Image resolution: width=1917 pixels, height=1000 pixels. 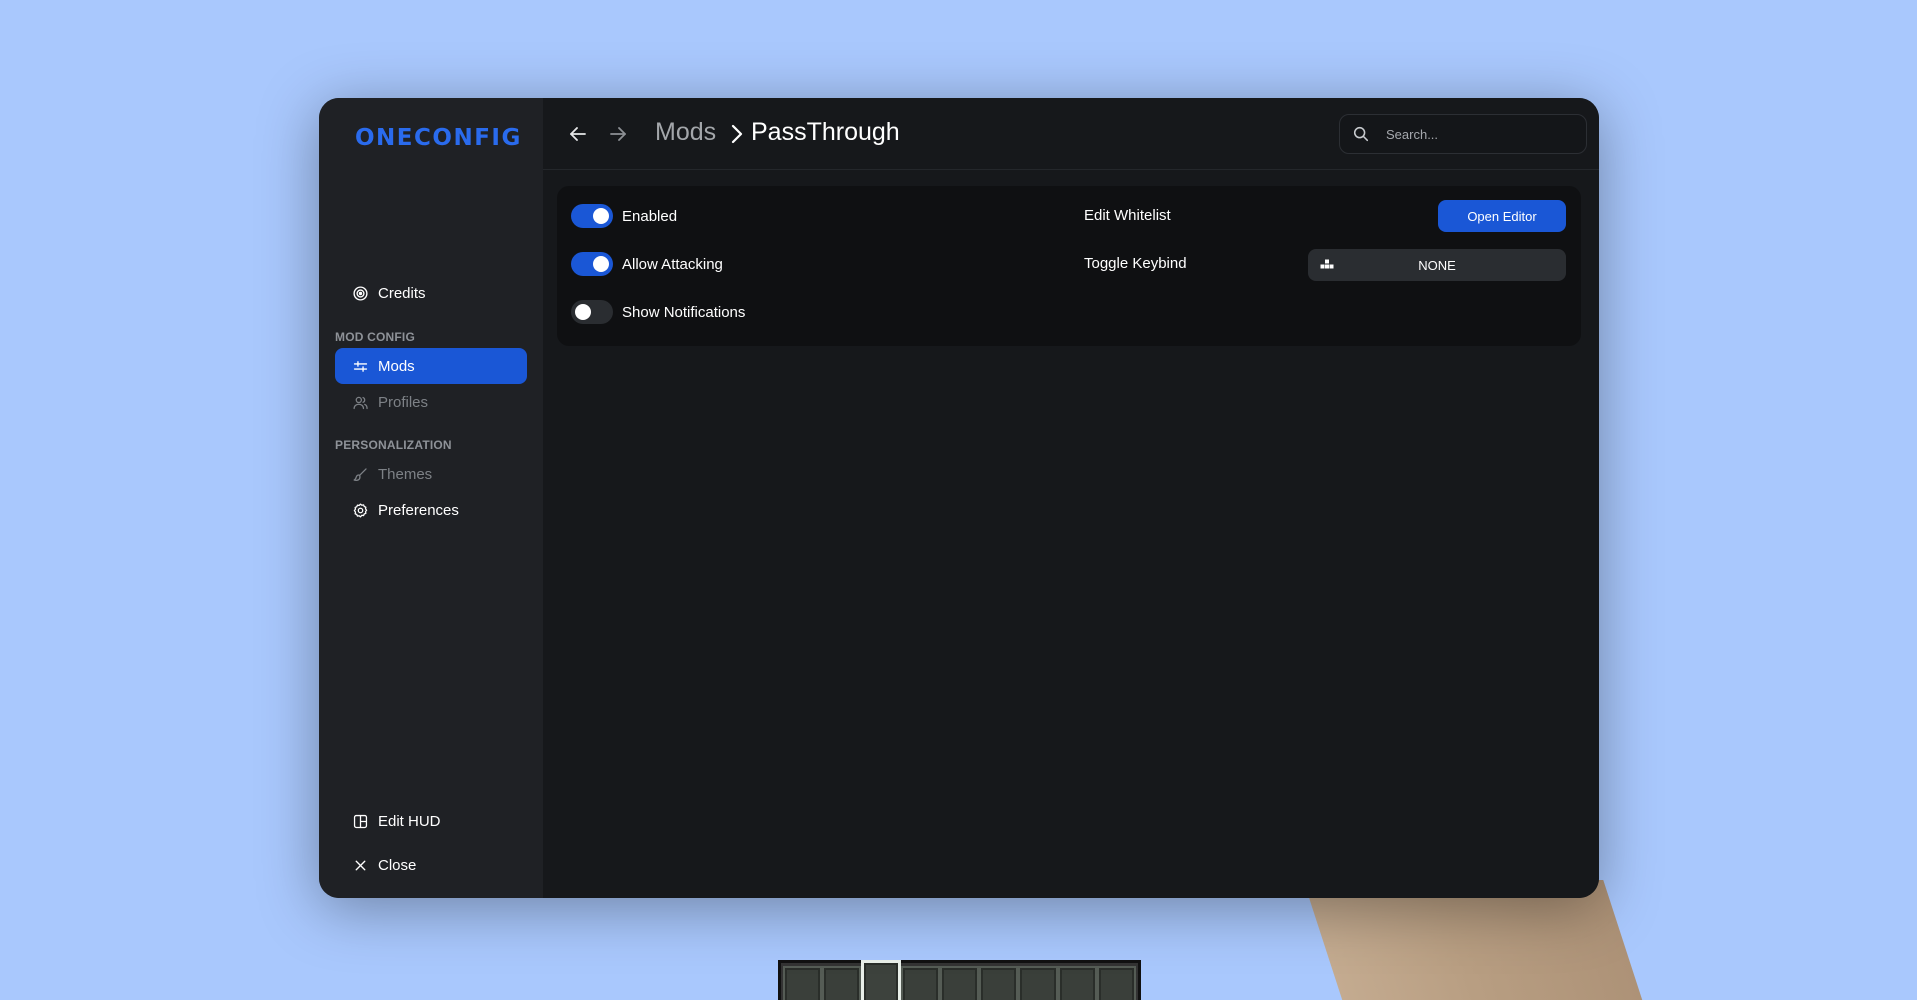 I want to click on close-icon, so click(x=360, y=865).